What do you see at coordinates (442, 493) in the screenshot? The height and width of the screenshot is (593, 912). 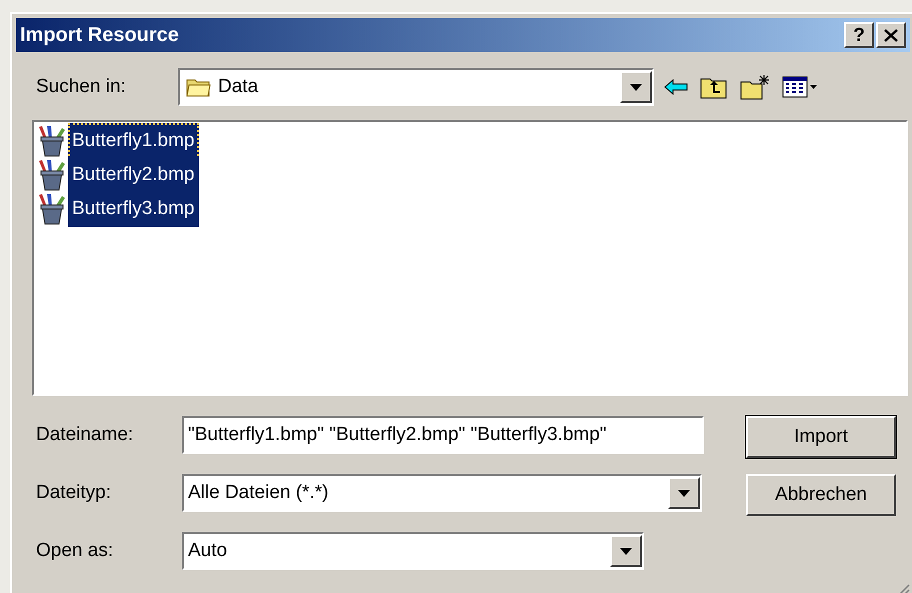 I see `dropdown-field: Alle Dateien (*.*)` at bounding box center [442, 493].